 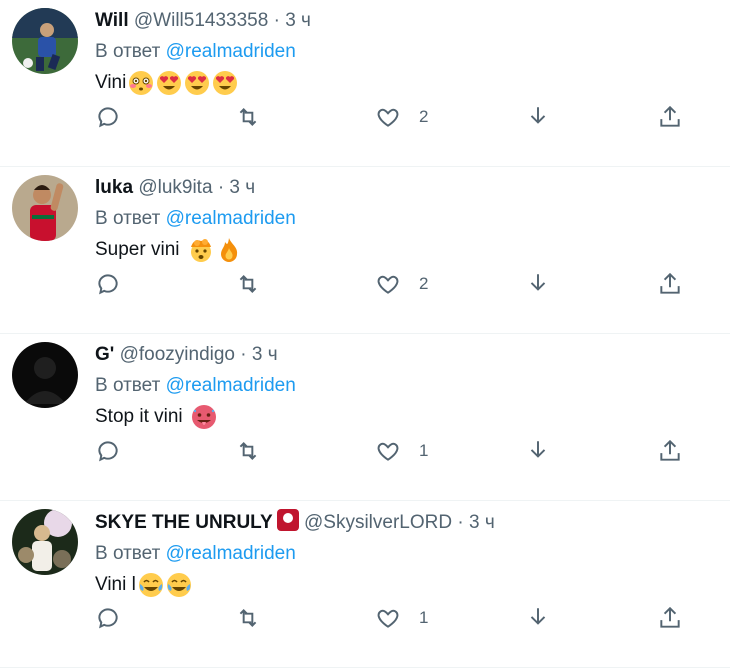 I want to click on like-count: 1, so click(x=424, y=617).